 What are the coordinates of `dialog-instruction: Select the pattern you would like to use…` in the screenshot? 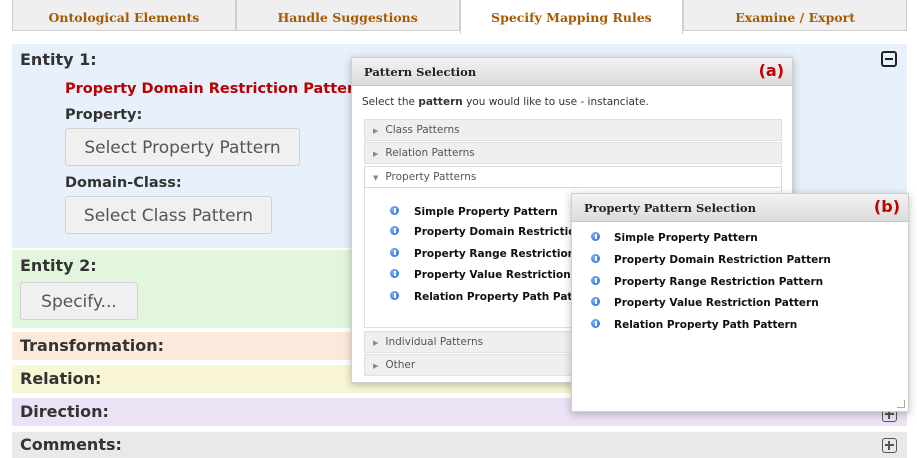 It's located at (505, 102).